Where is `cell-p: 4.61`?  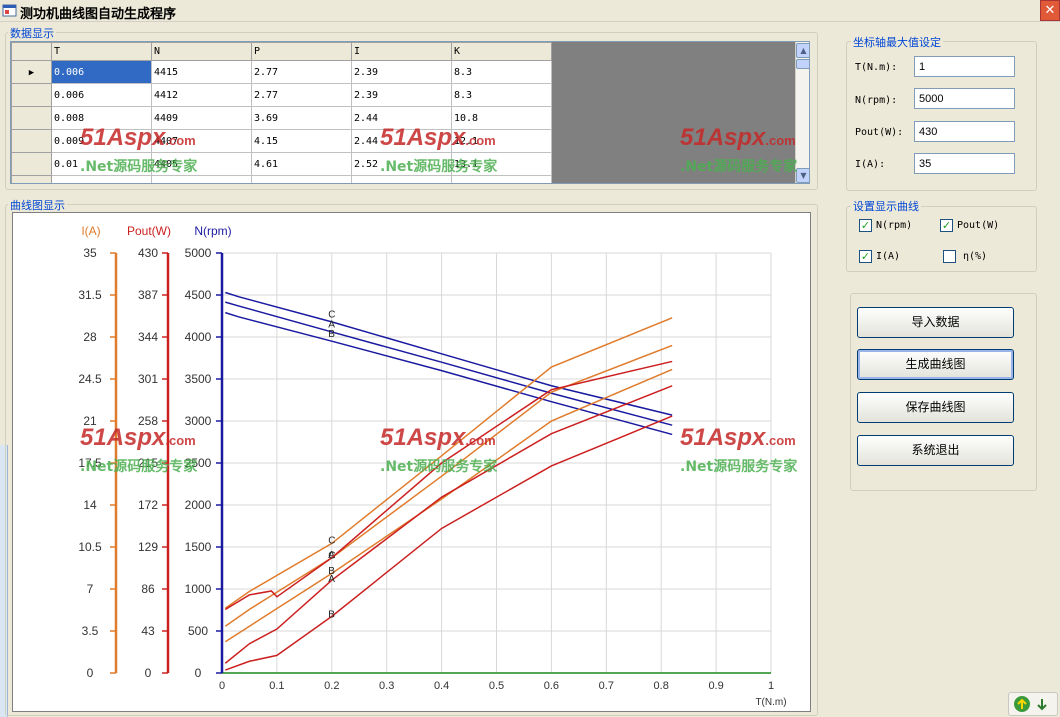 cell-p: 4.61 is located at coordinates (301, 164).